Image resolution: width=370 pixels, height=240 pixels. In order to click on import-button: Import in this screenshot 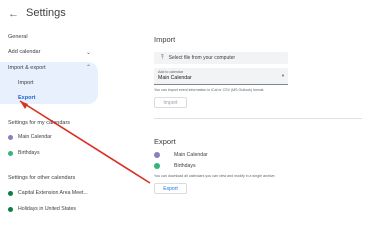, I will do `click(170, 102)`.